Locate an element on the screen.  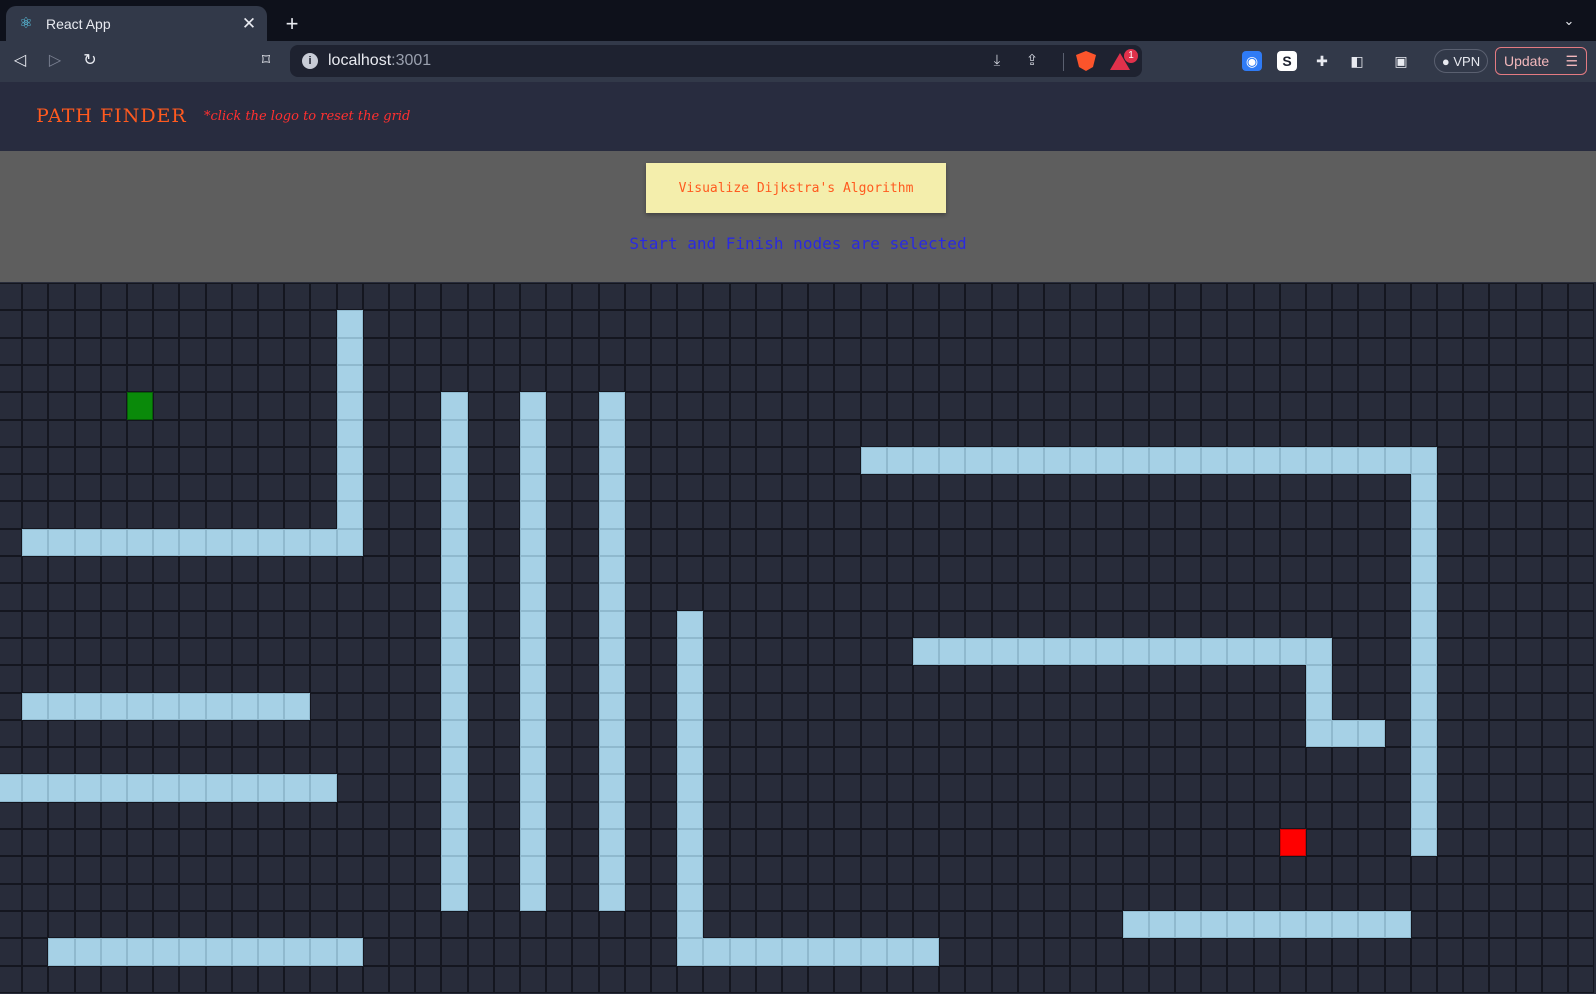
browser-tab: ⚛ React App ✕ is located at coordinates (136, 23).